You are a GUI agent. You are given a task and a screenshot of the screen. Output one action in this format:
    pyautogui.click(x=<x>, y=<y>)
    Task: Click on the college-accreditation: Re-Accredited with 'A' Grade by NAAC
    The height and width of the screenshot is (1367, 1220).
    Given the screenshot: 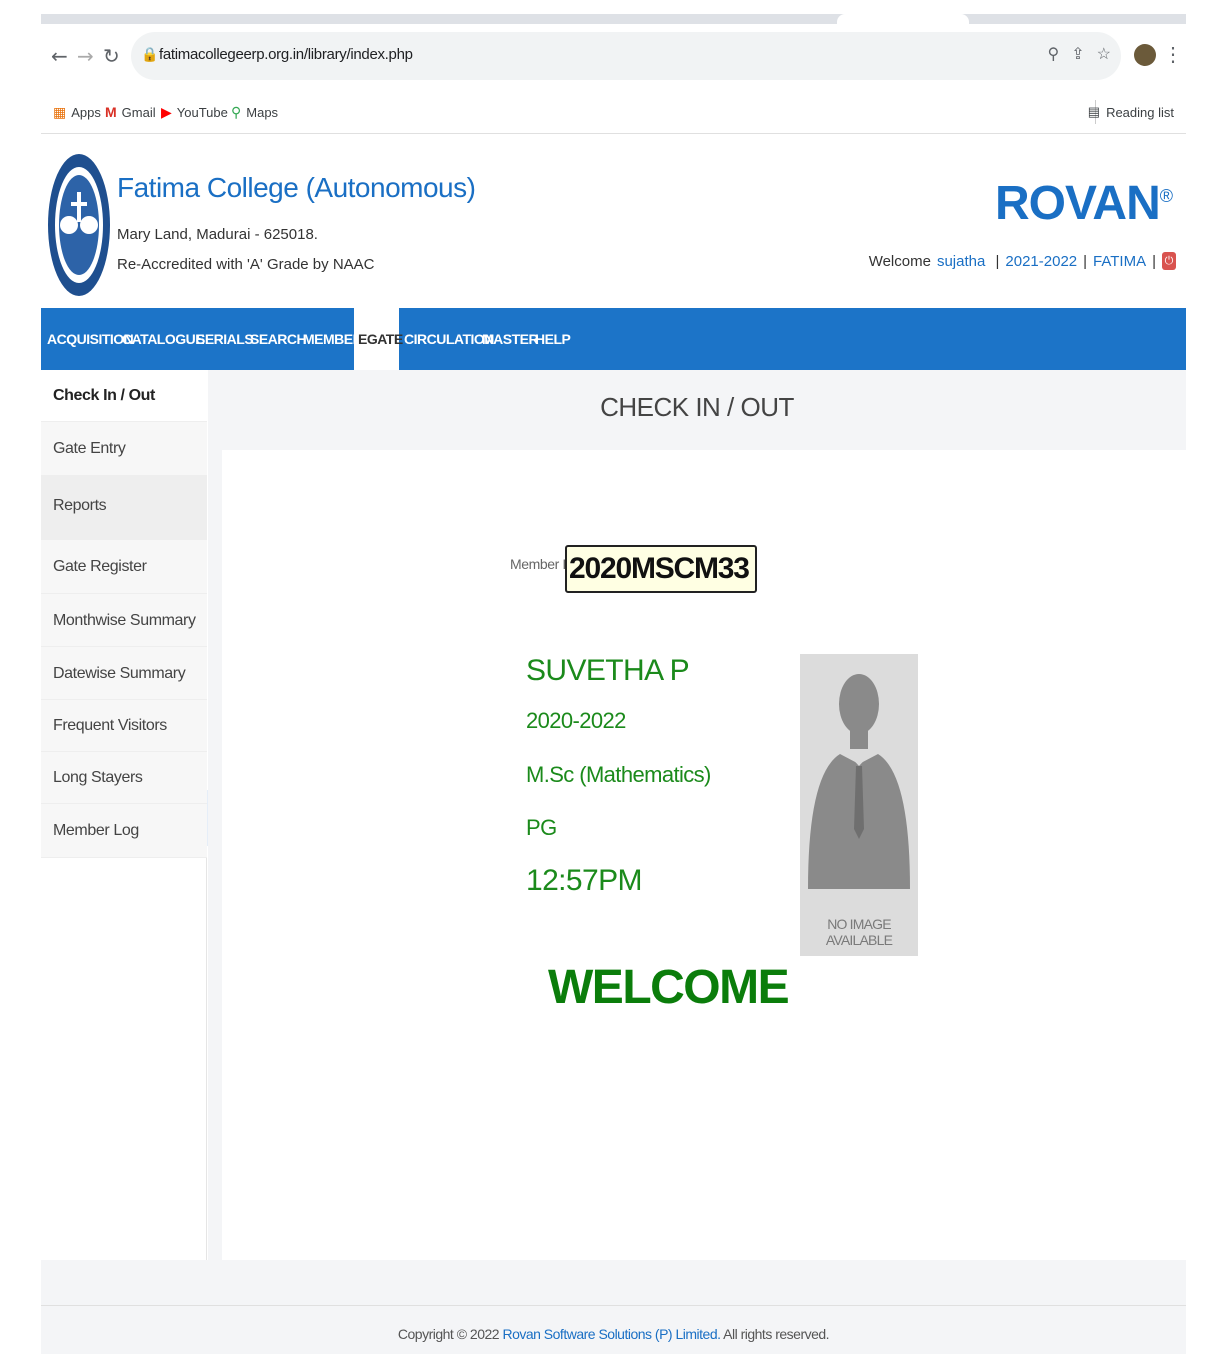 What is the action you would take?
    pyautogui.click(x=246, y=264)
    